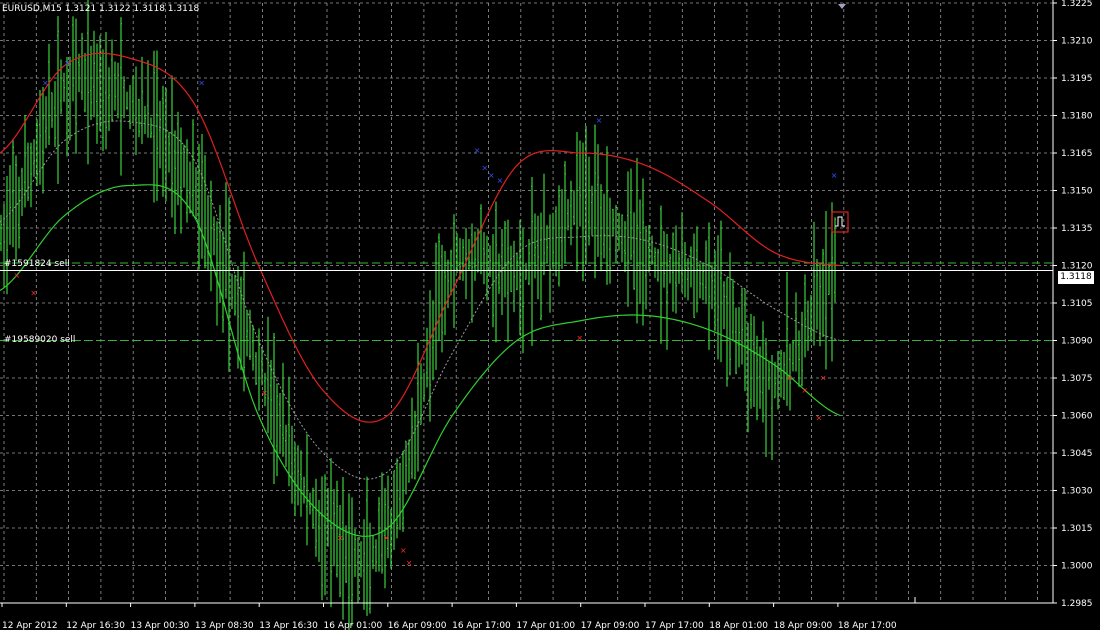  I want to click on price-tick-label: 1.3225, so click(1077, 4).